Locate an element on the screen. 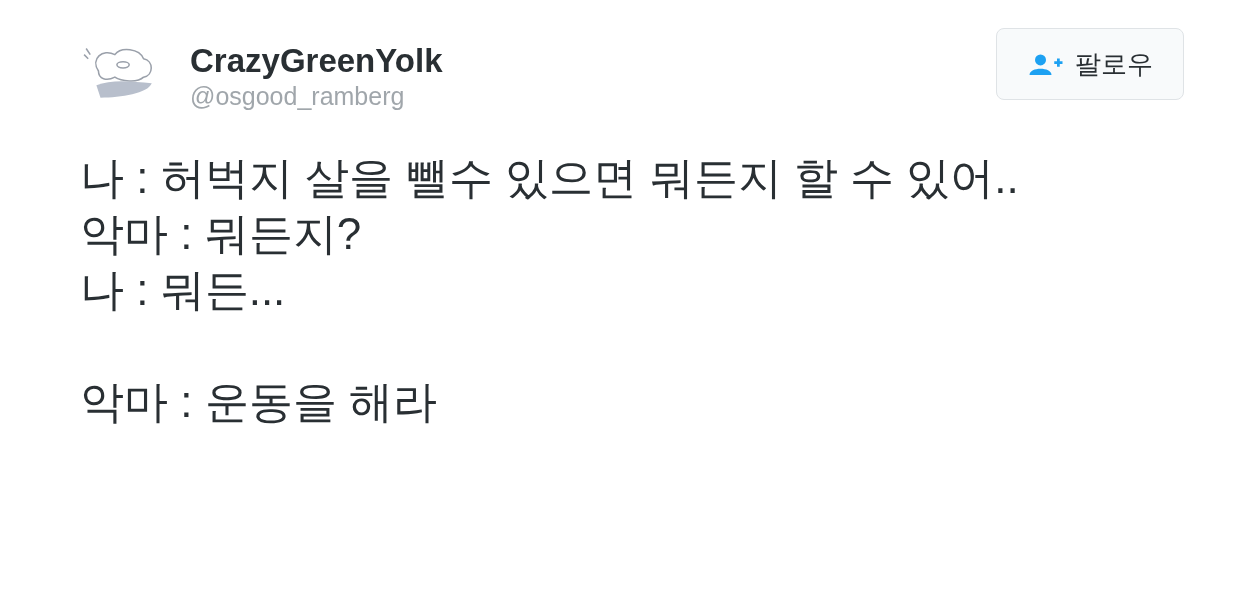 The height and width of the screenshot is (593, 1242). author-name: CrazyGreenYolk is located at coordinates (317, 61).